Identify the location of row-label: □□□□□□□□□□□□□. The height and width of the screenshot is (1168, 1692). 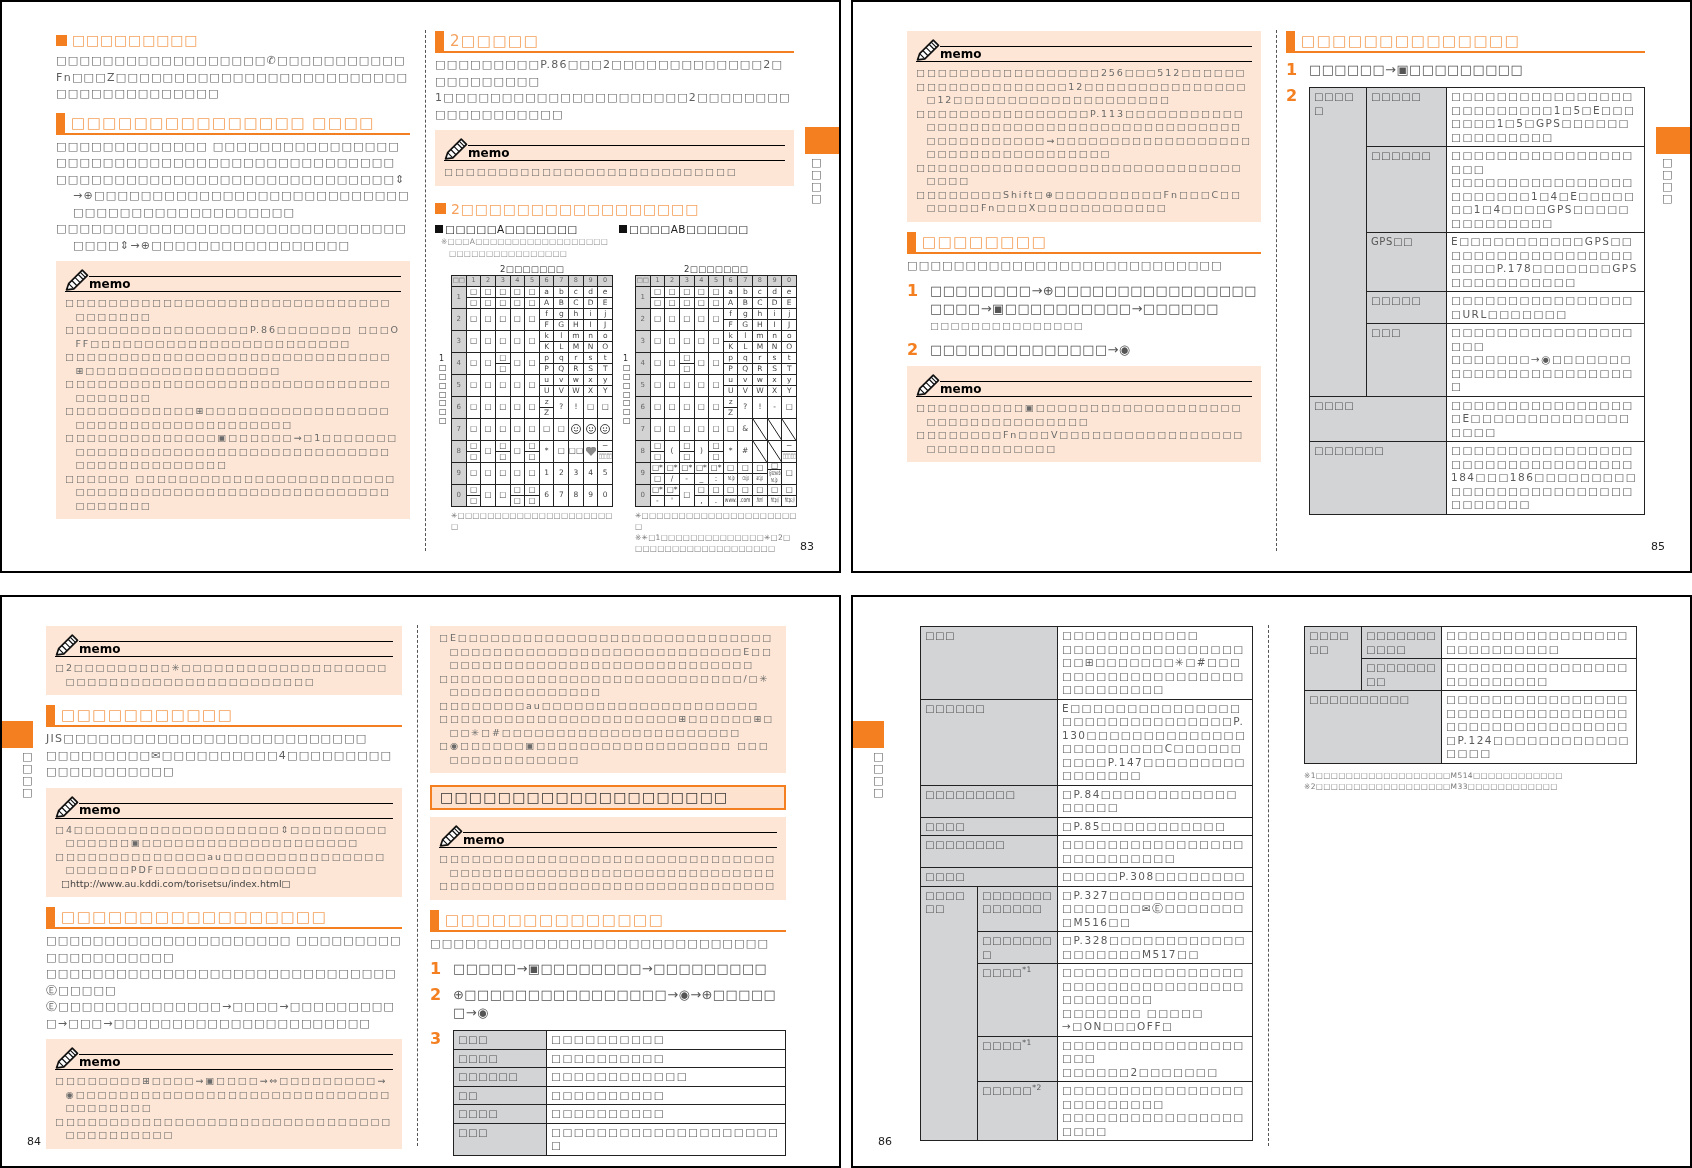
(1017, 908).